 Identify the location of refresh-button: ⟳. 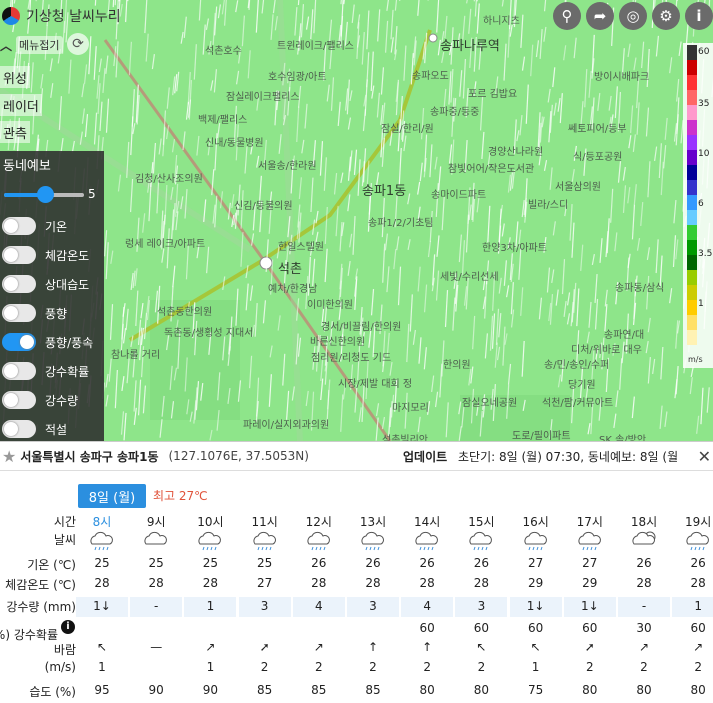
(78, 44).